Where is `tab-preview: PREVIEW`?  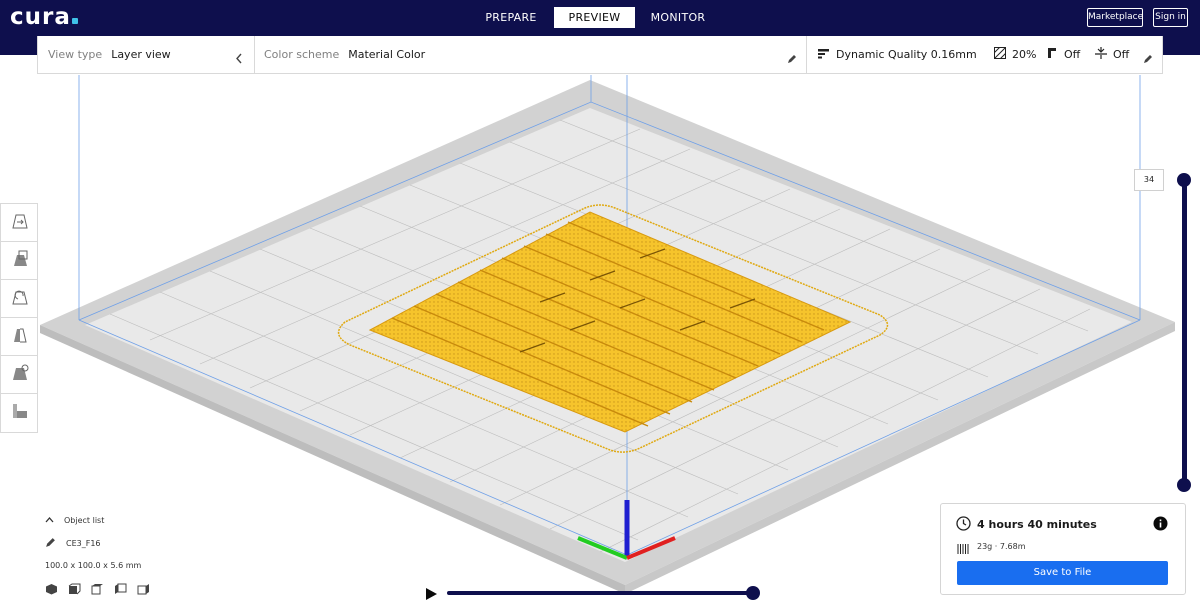
tab-preview: PREVIEW is located at coordinates (594, 17).